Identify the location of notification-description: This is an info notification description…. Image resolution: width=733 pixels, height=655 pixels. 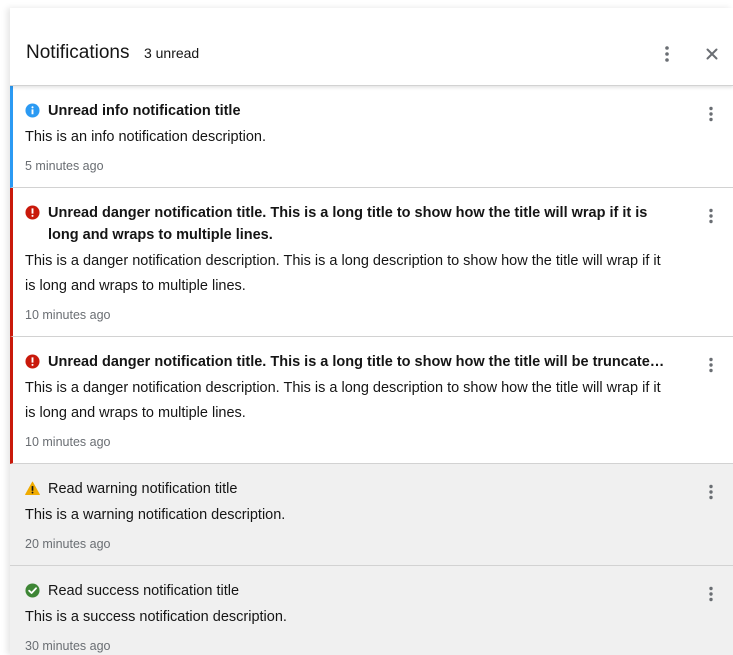
(145, 137).